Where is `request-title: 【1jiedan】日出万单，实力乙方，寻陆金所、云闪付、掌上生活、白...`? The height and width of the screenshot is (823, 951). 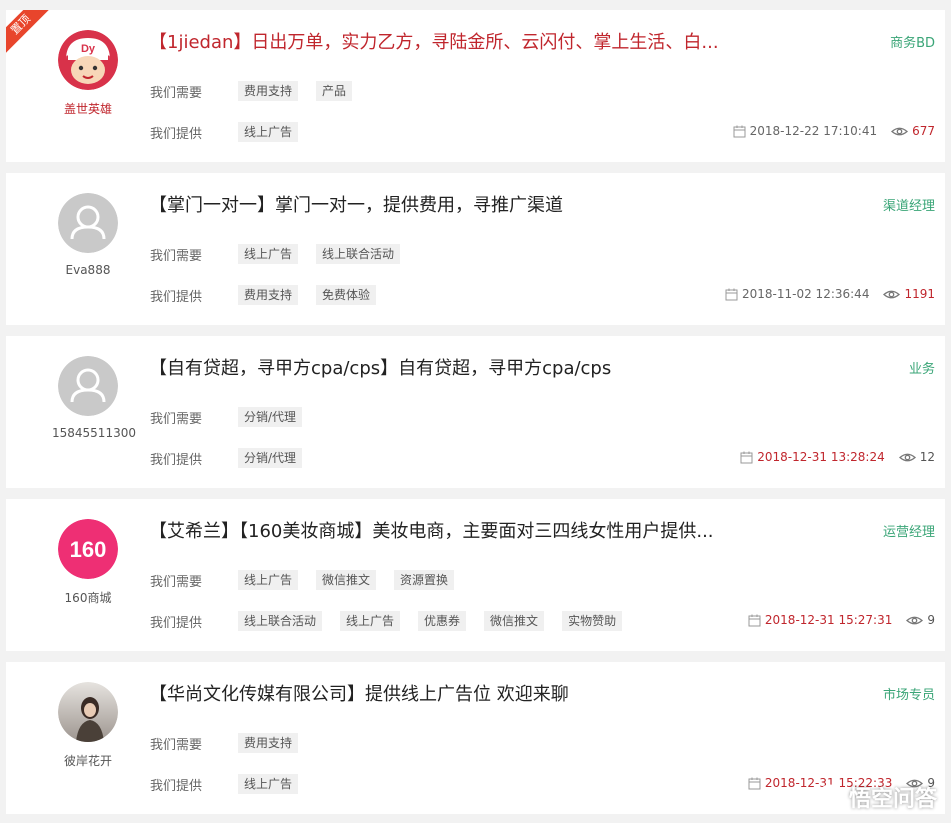
request-title: 【1jiedan】日出万单，实力乙方，寻陆金所、云闪付、掌上生活、白... is located at coordinates (449, 41).